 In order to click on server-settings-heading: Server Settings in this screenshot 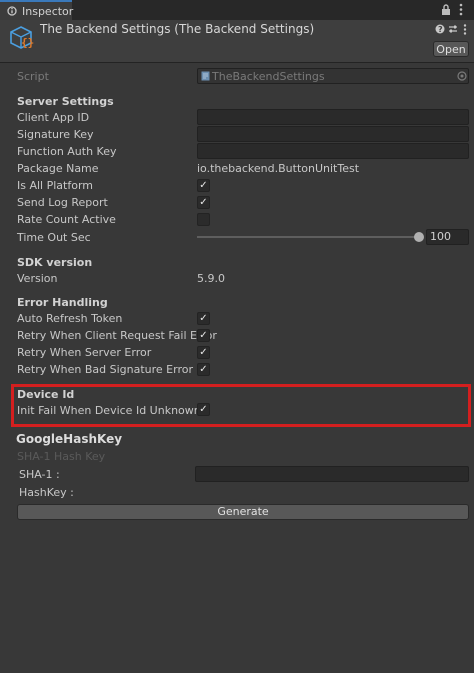, I will do `click(65, 101)`.